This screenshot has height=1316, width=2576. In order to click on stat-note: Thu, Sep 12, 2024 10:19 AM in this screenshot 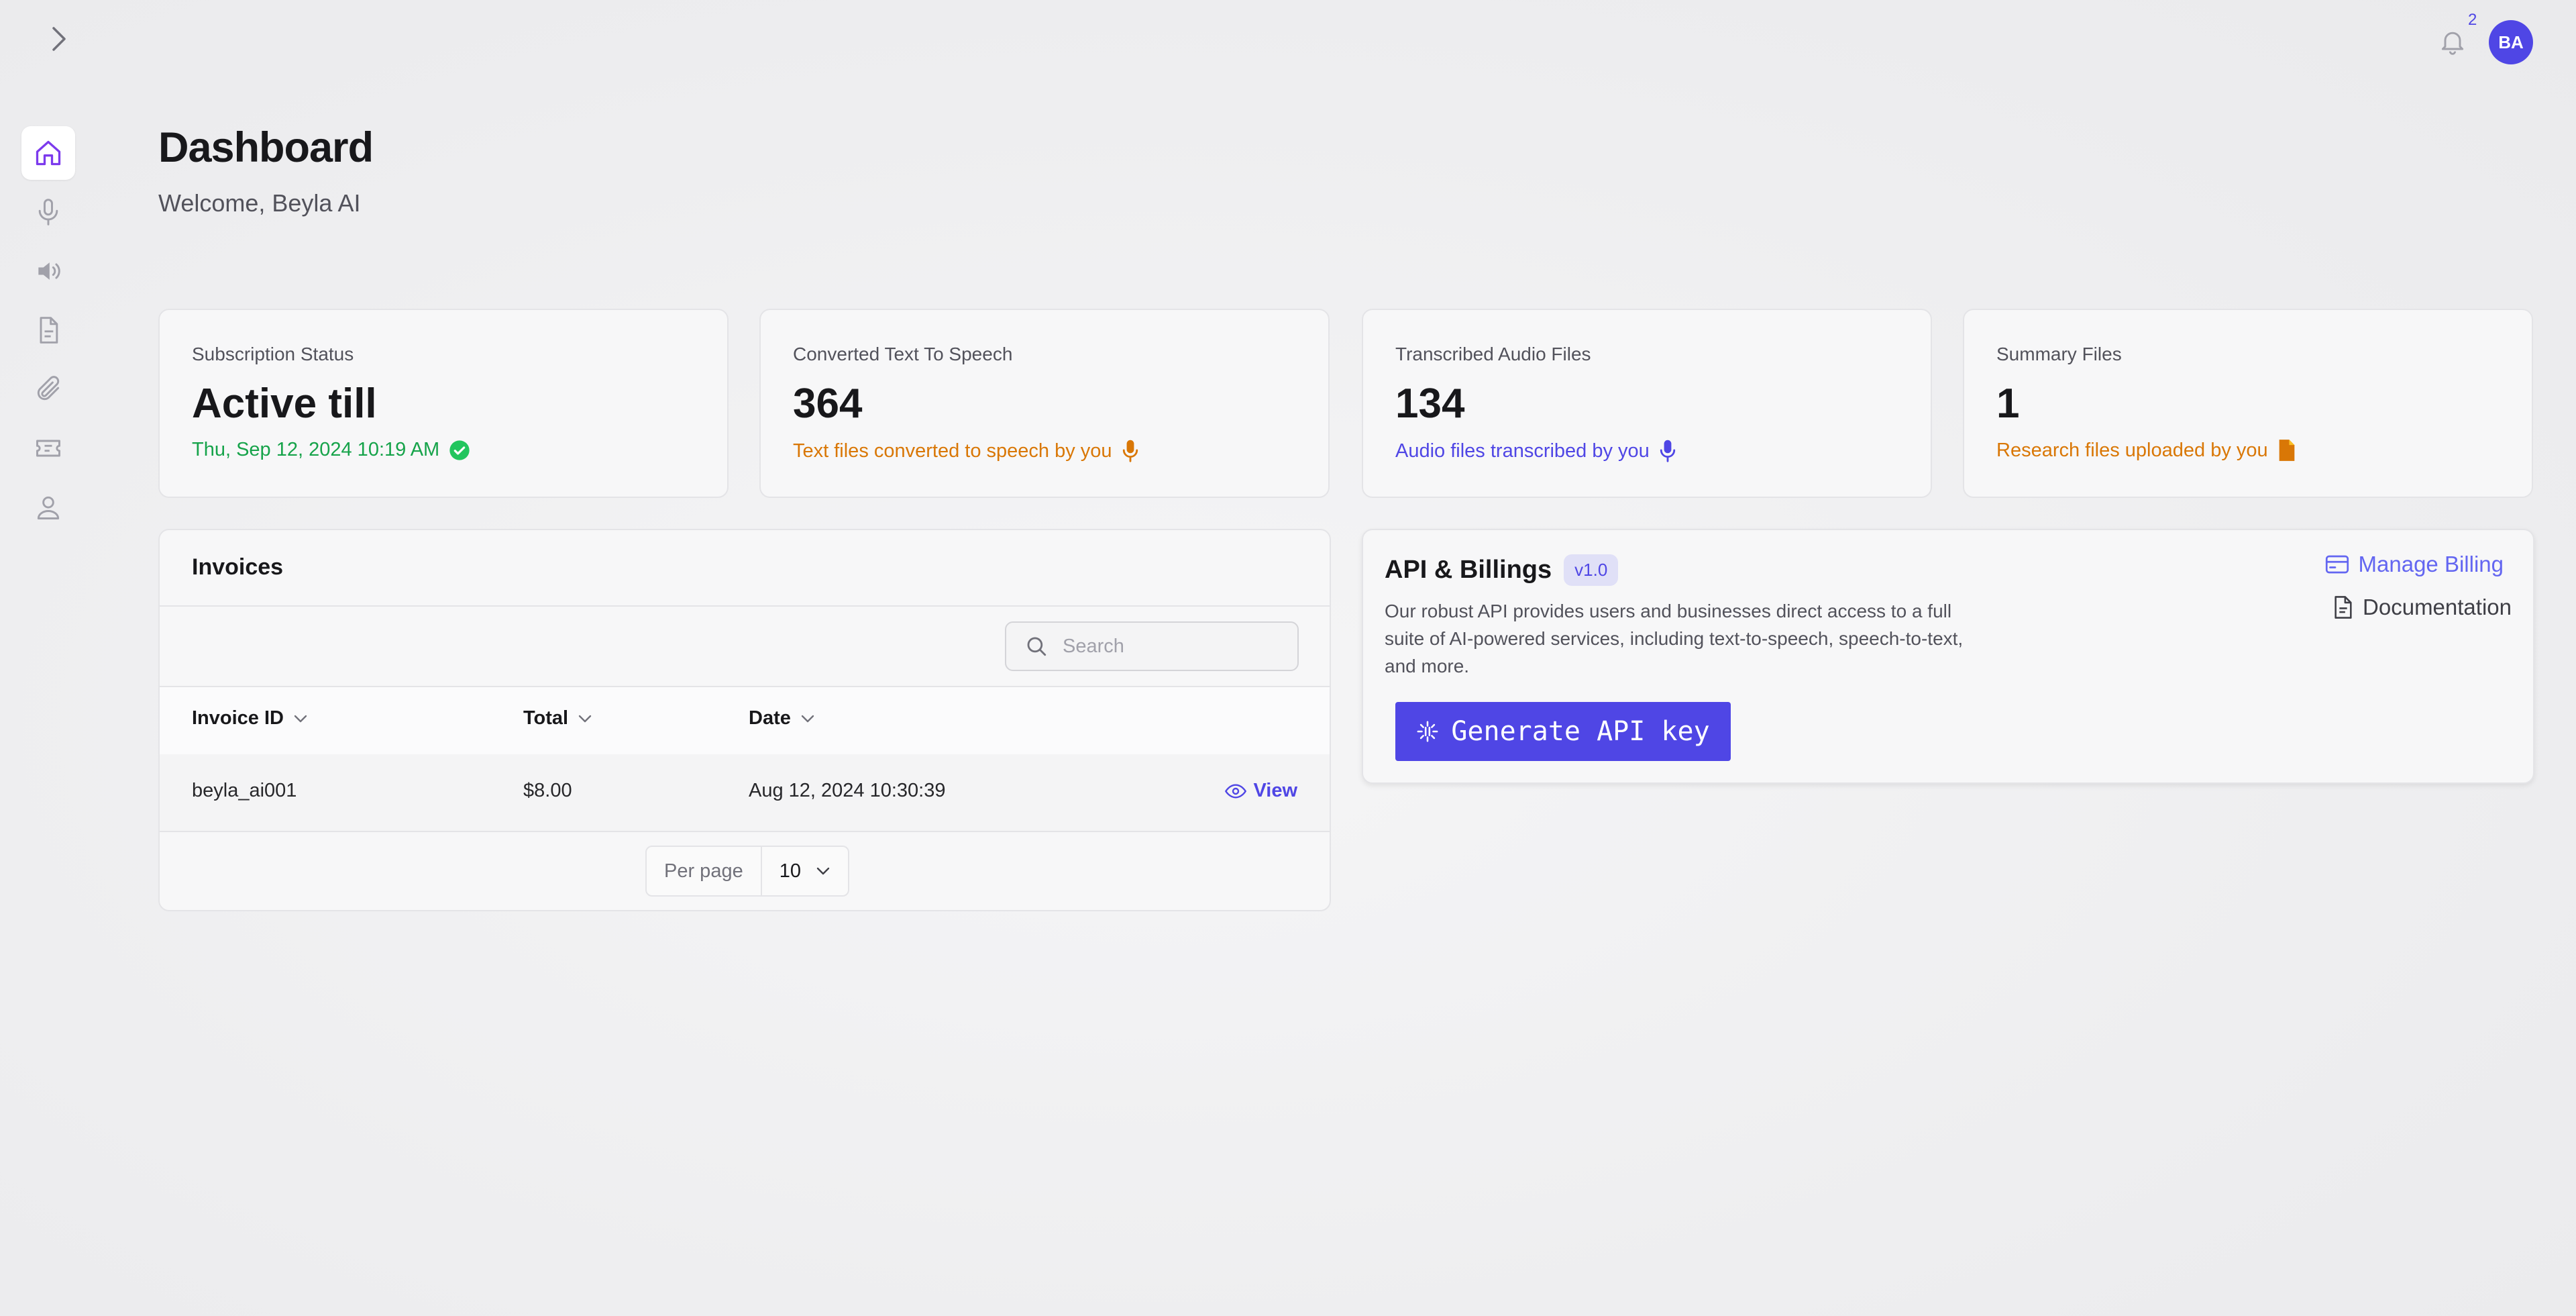, I will do `click(331, 450)`.